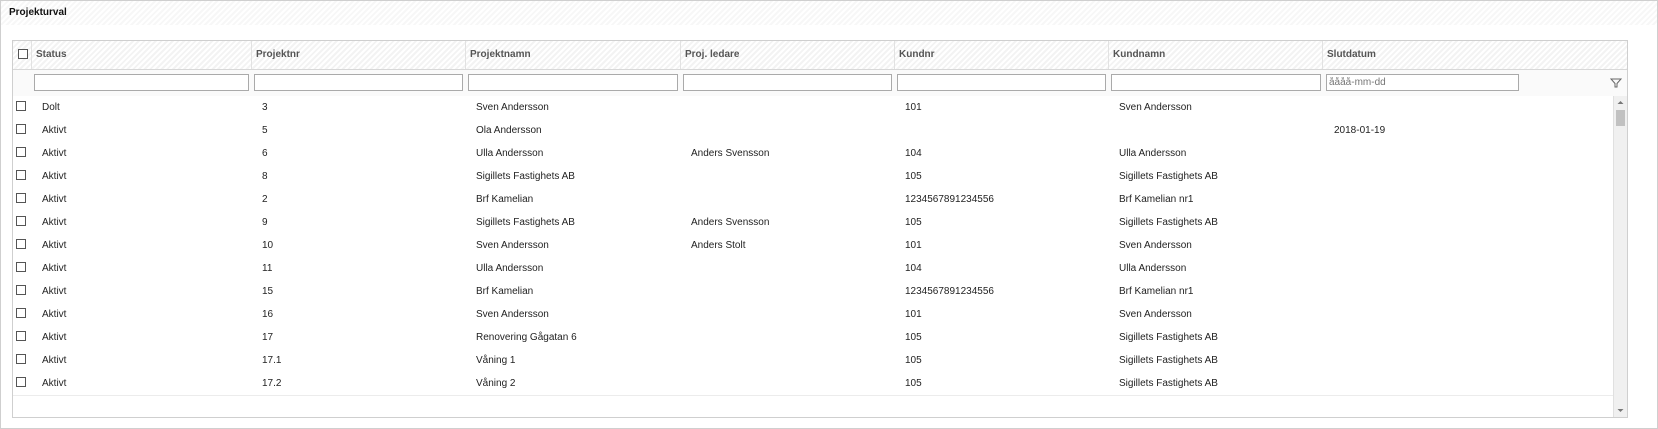 The image size is (1658, 429). I want to click on column-header-slutdatum: Slutdatum, so click(1429, 55).